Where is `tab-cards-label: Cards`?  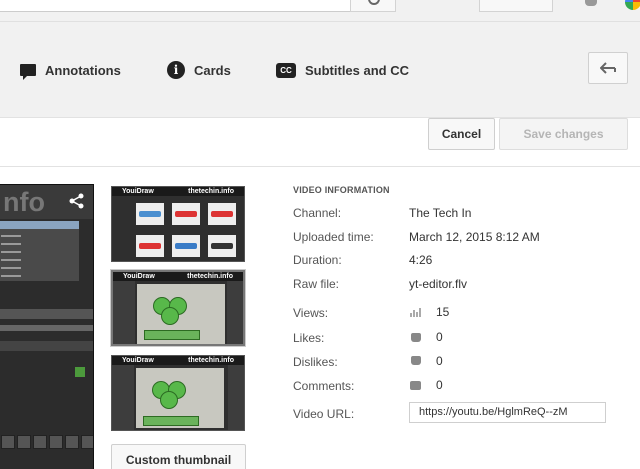 tab-cards-label: Cards is located at coordinates (212, 70).